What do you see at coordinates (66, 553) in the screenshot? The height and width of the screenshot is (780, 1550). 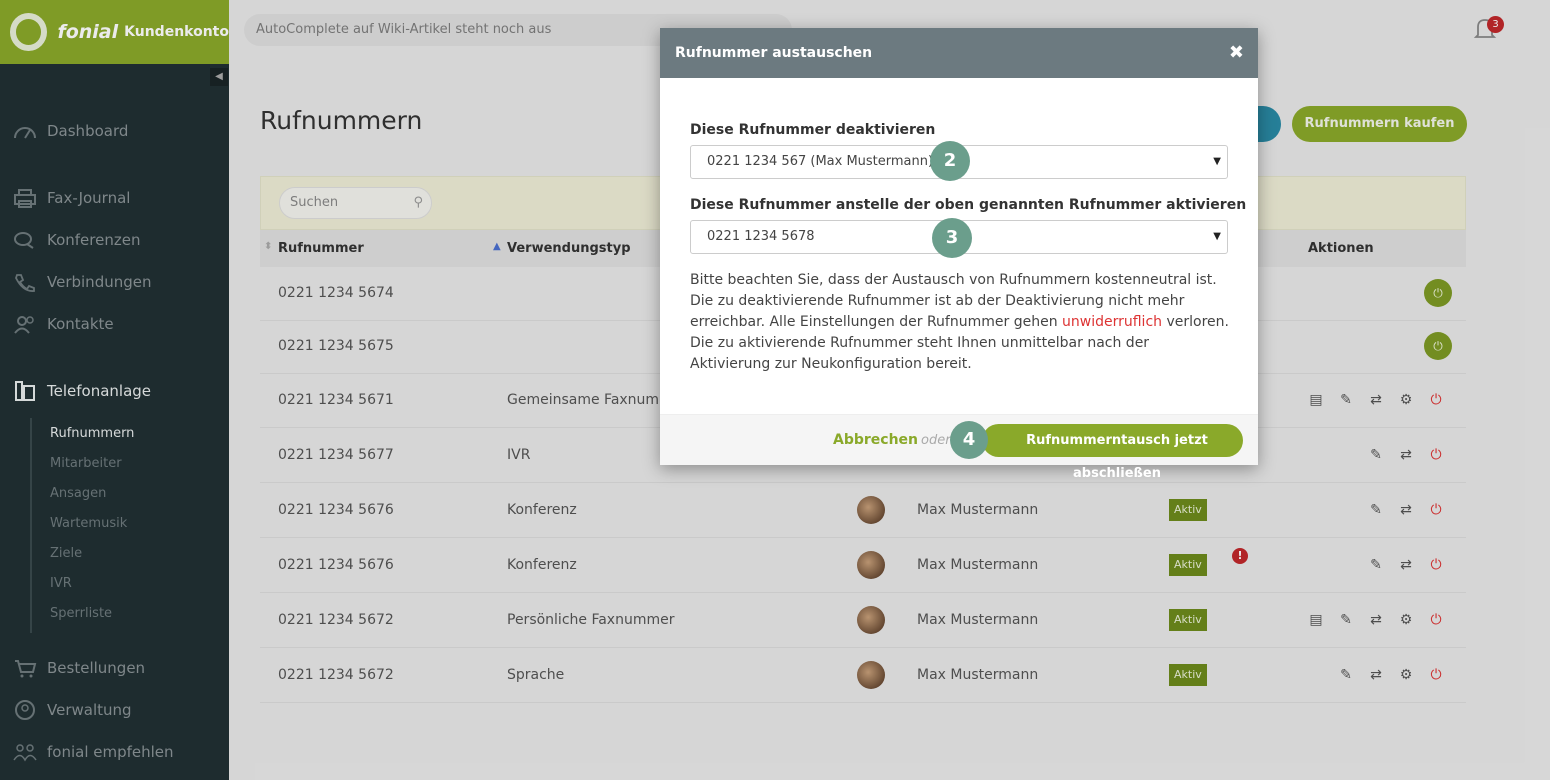 I see `subnav-item-ziele: Ziele` at bounding box center [66, 553].